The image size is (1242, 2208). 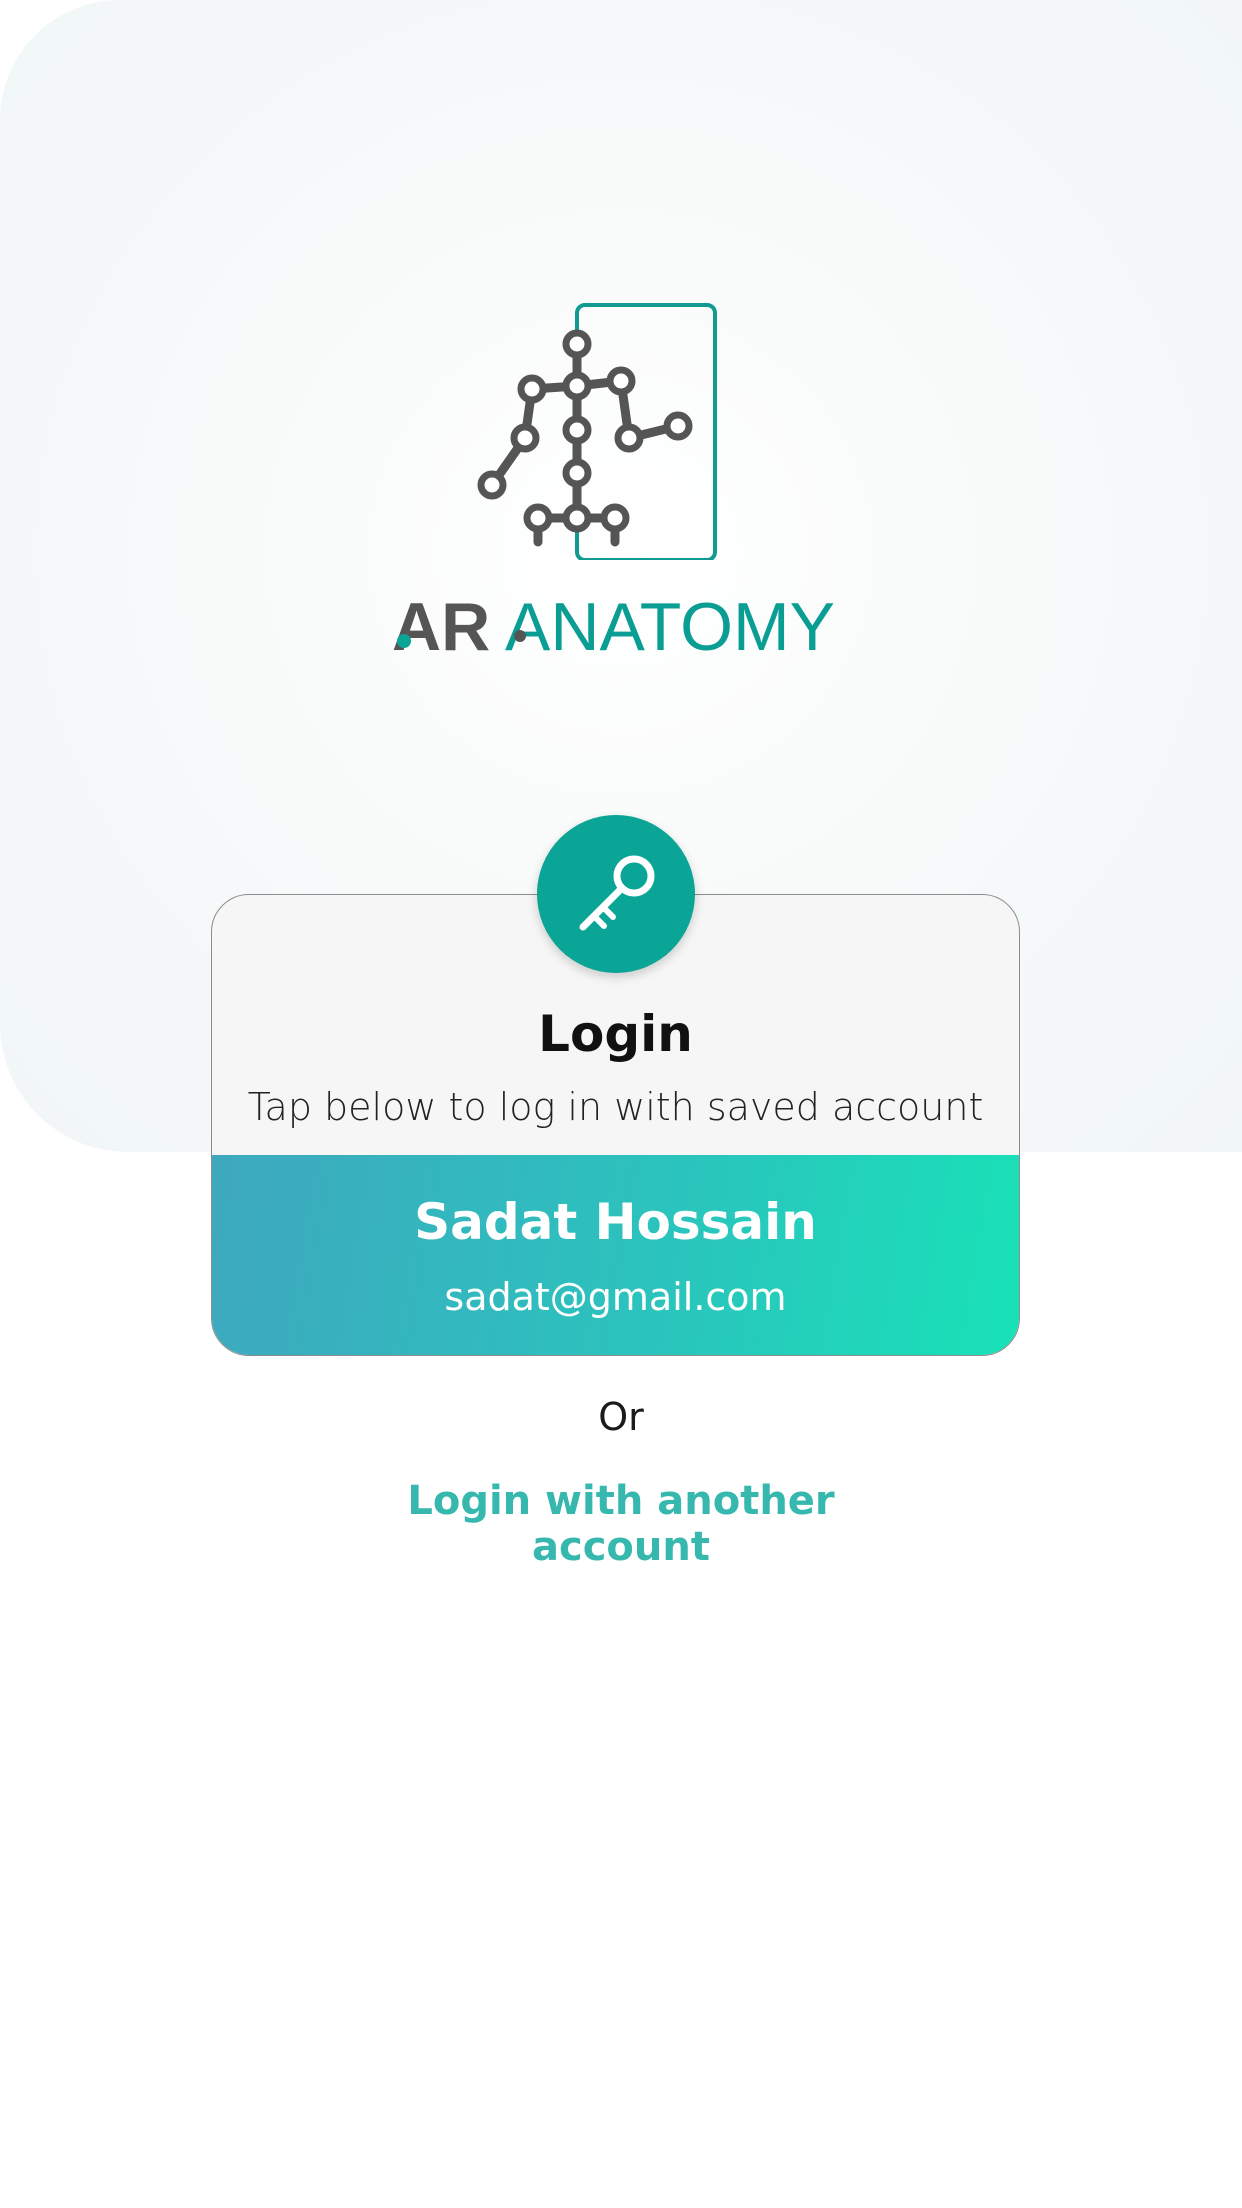 What do you see at coordinates (404, 641) in the screenshot?
I see `brand-dot-icon` at bounding box center [404, 641].